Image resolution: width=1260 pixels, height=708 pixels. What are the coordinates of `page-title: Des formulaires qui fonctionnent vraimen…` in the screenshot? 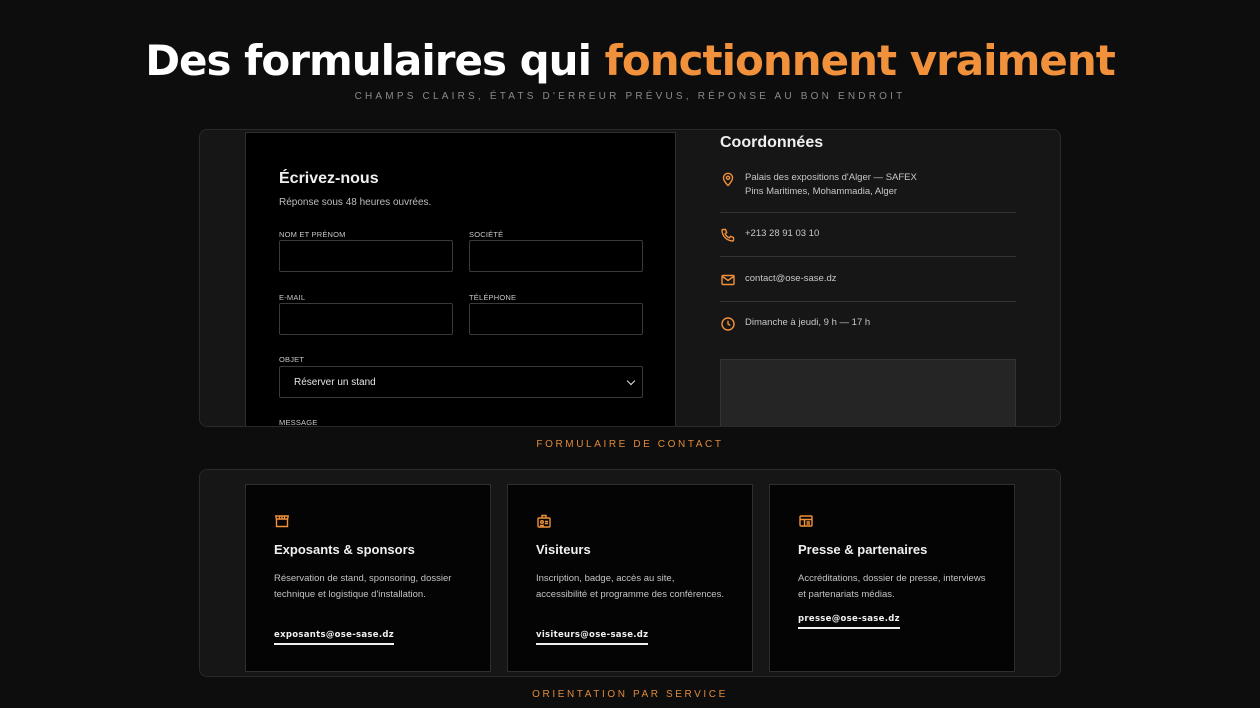 It's located at (630, 60).